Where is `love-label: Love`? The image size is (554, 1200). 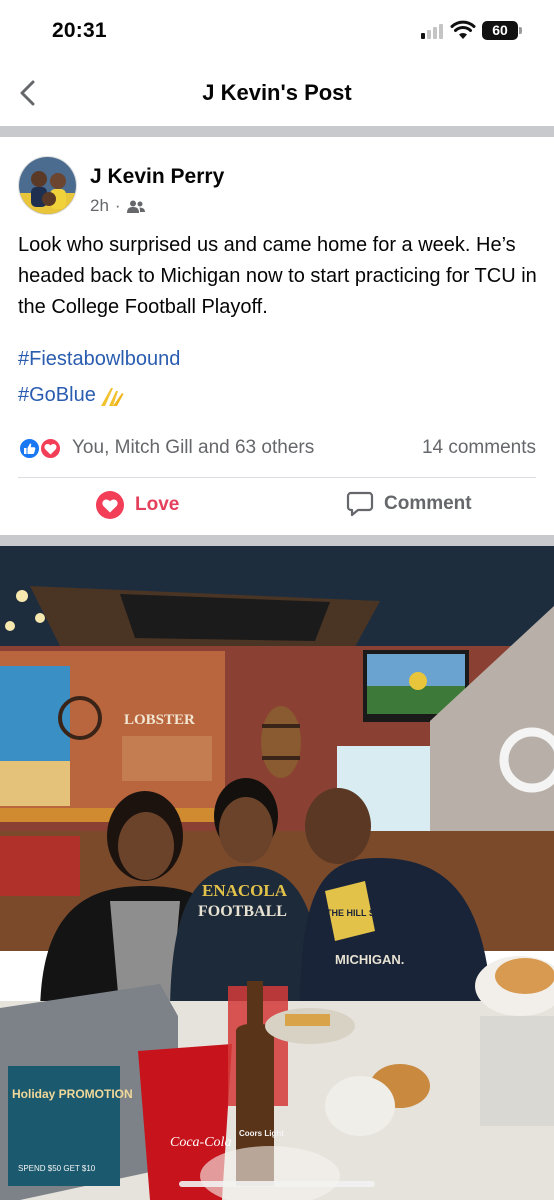 love-label: Love is located at coordinates (157, 504).